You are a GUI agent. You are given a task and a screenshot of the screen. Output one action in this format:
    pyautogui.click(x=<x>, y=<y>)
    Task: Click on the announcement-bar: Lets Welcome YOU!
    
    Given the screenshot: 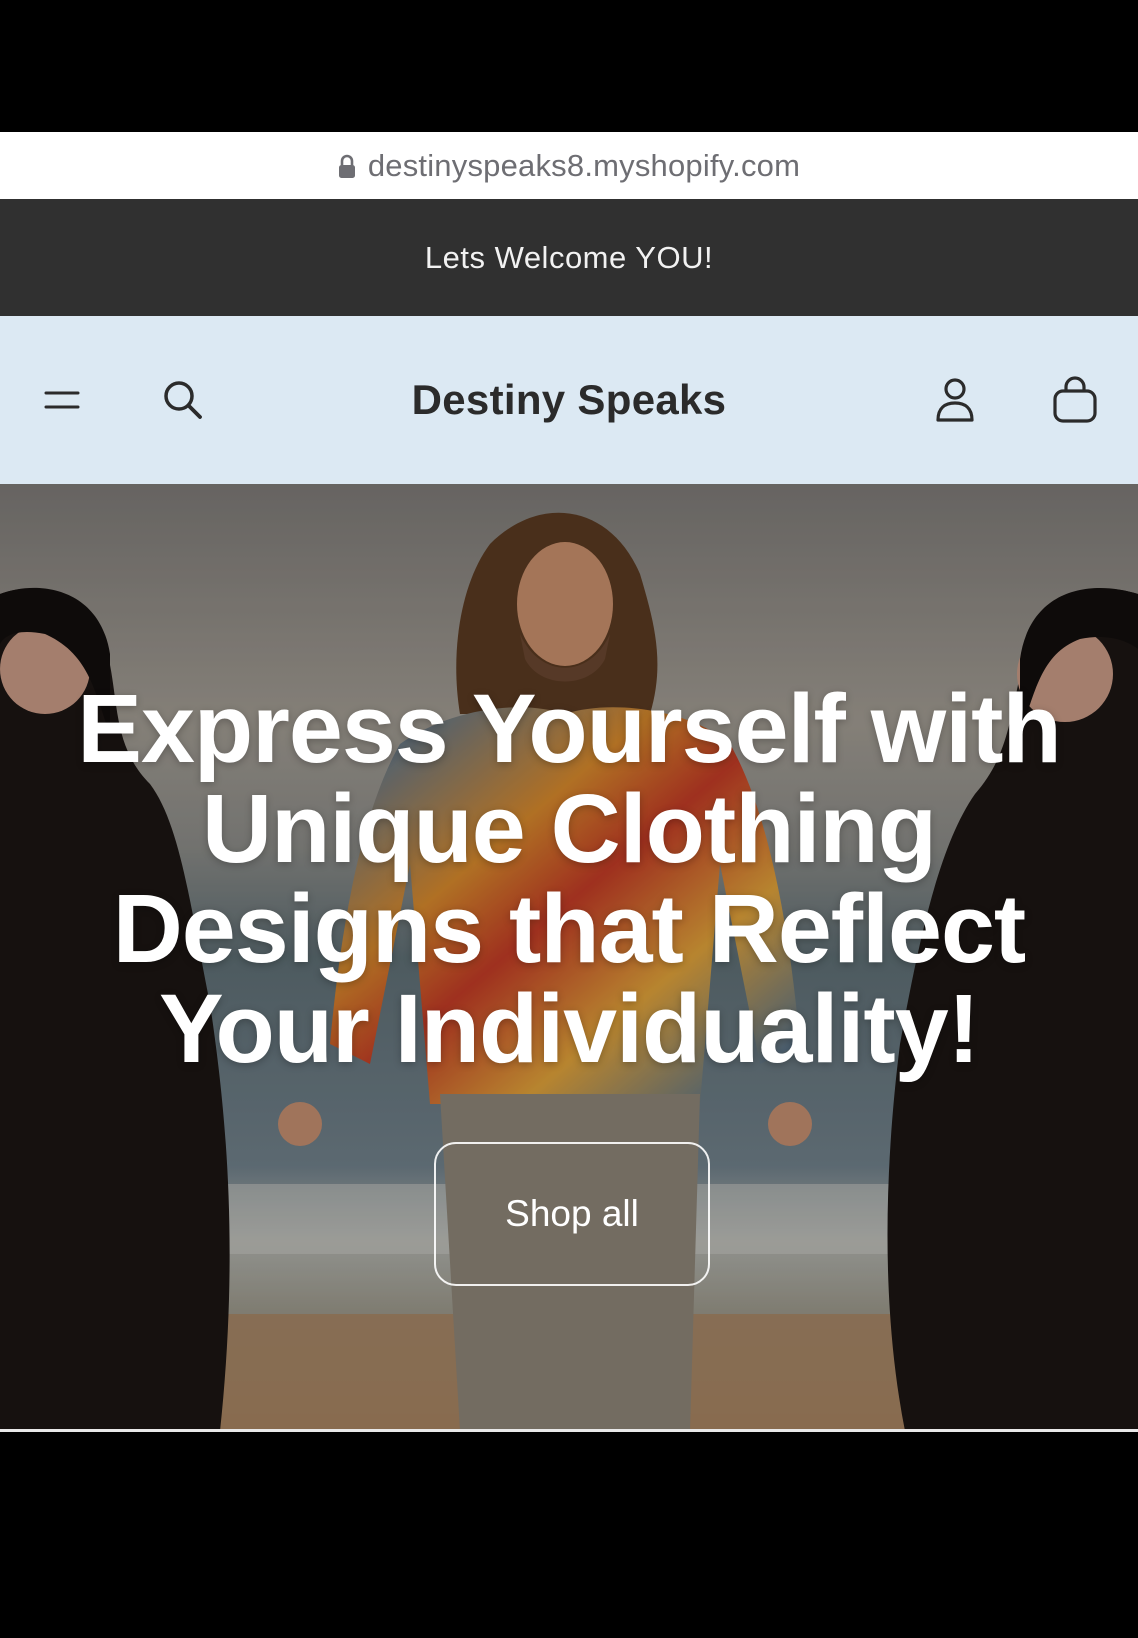 What is the action you would take?
    pyautogui.click(x=569, y=257)
    